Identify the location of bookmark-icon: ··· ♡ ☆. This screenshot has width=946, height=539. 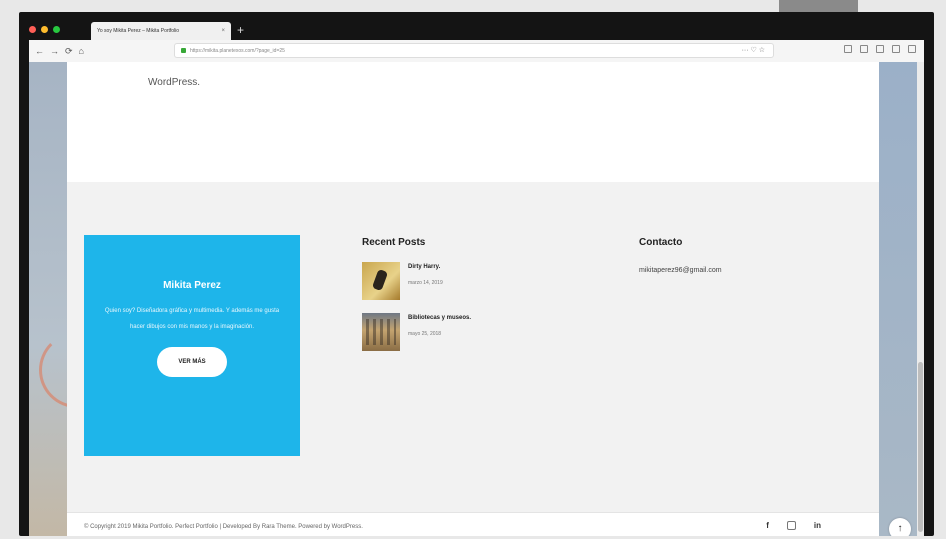
(753, 50).